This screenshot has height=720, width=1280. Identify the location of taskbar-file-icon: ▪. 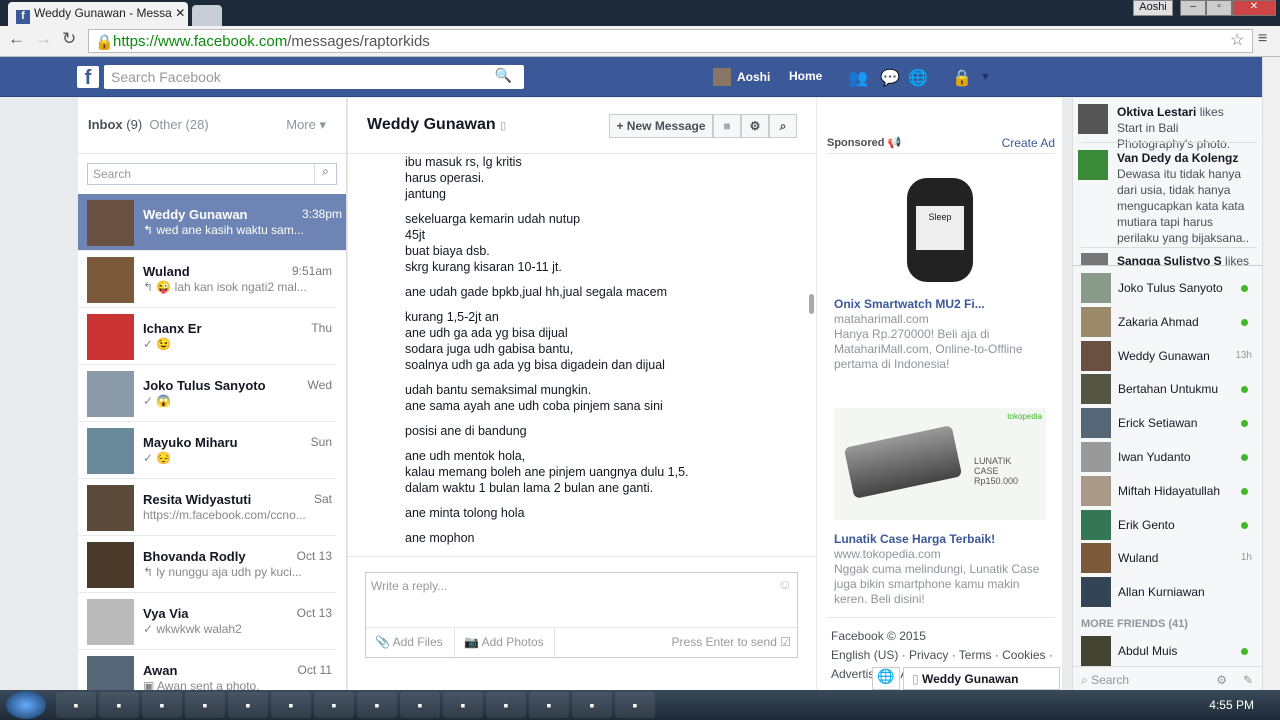
(291, 705).